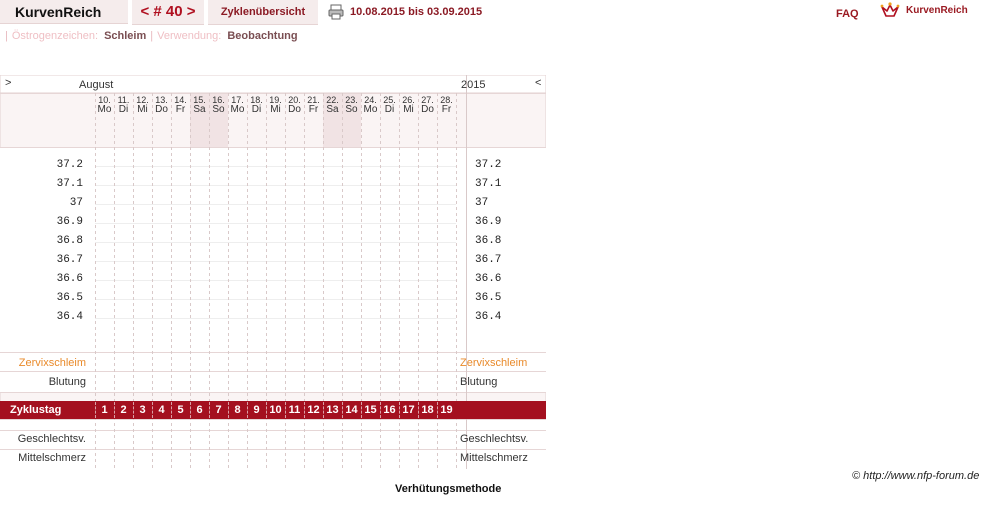 The image size is (981, 528). What do you see at coordinates (488, 279) in the screenshot?
I see `temperature-tick-right: 36.6` at bounding box center [488, 279].